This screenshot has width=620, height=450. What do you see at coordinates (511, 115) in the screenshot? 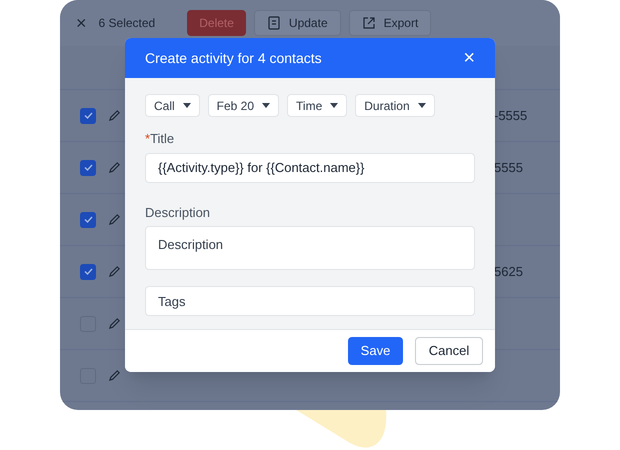
I see `phone-cell-text: -5555` at bounding box center [511, 115].